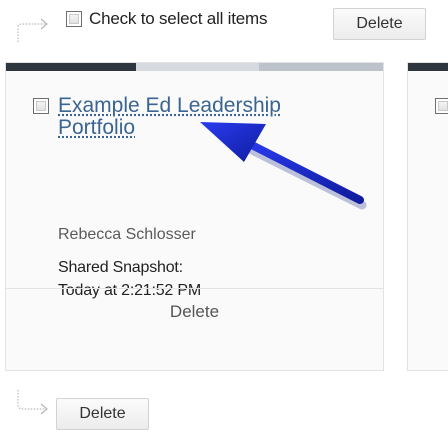 The image size is (448, 433). I want to click on snapshot-time: Today at 2:21:52 PM, so click(129, 290).